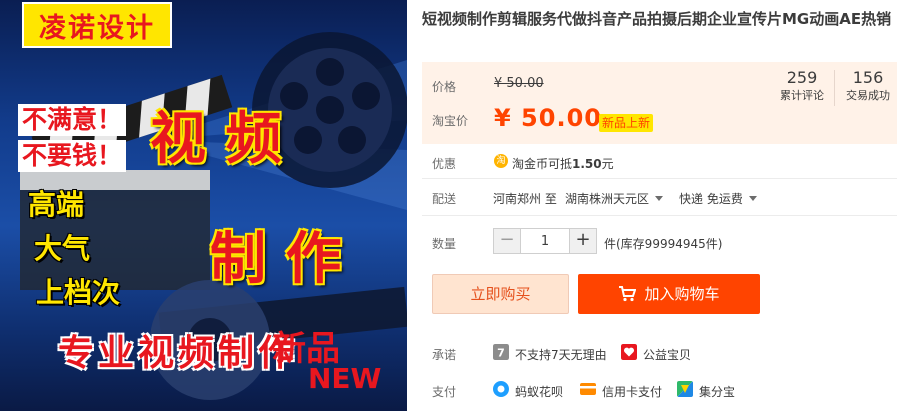 Image resolution: width=897 pixels, height=411 pixels. I want to click on sales-stat: 156 交易成功, so click(867, 86).